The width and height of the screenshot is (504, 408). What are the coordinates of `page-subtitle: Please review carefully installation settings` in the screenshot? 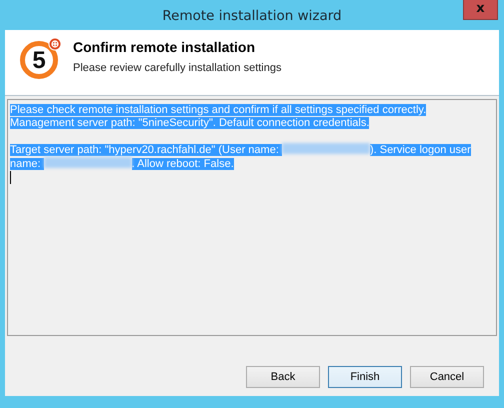 It's located at (177, 68).